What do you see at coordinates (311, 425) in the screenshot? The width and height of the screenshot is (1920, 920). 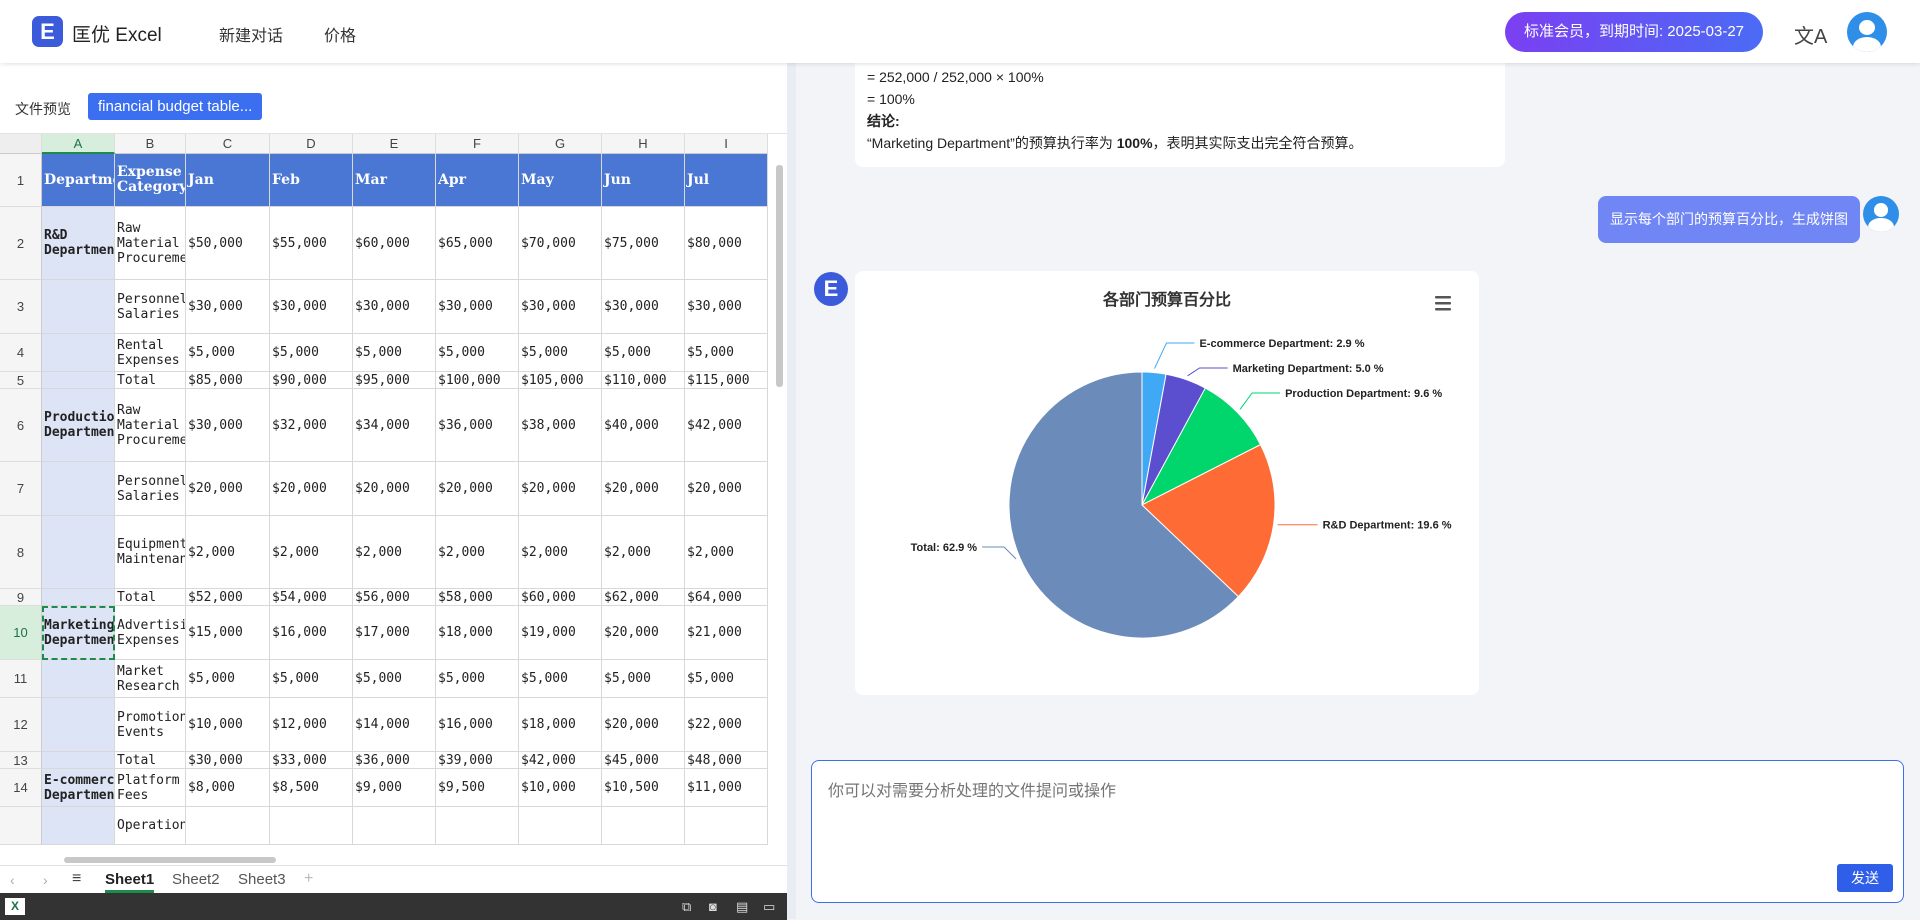 I see `table-cell: $32,000` at bounding box center [311, 425].